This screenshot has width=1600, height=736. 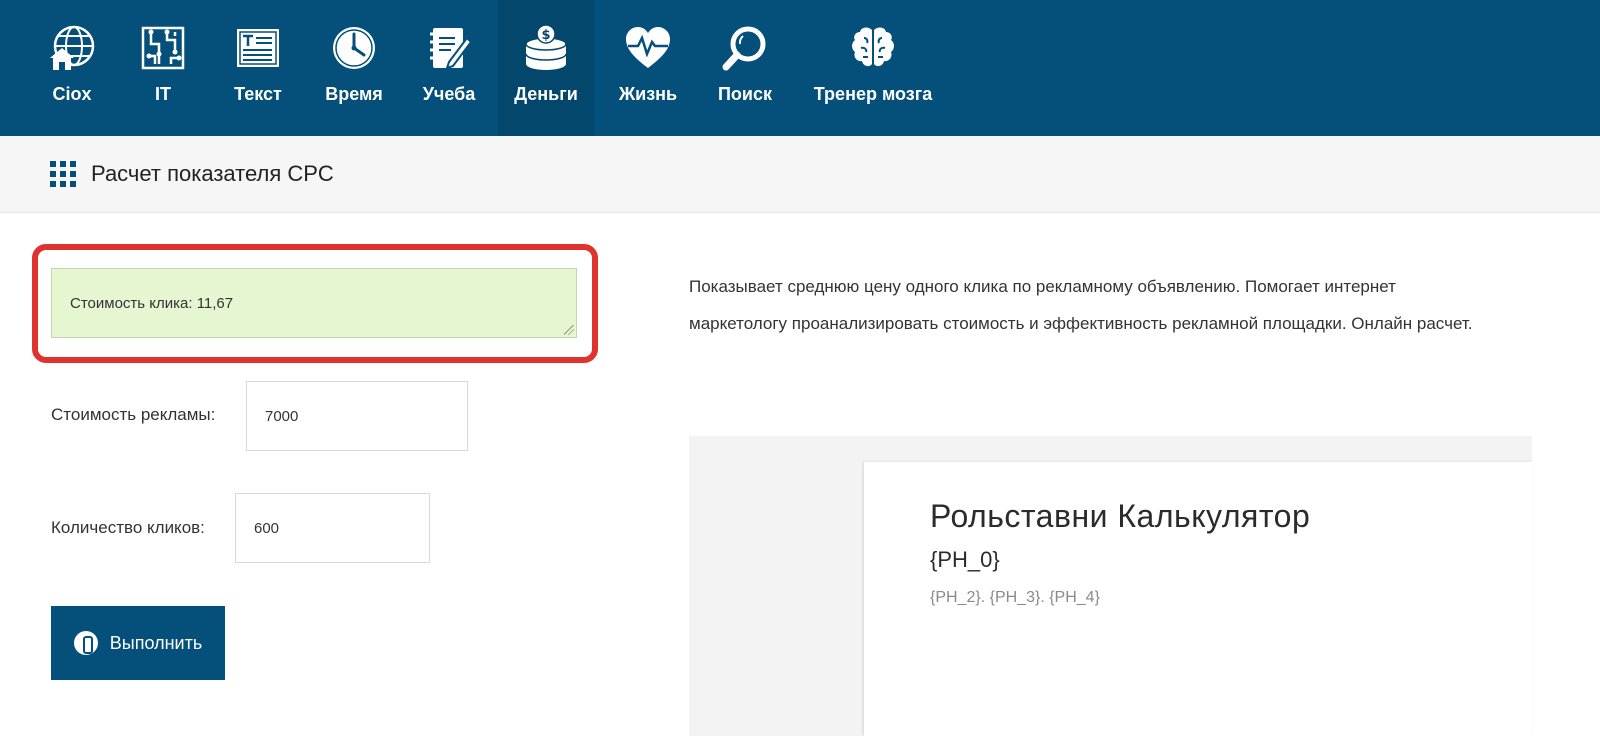 I want to click on result-text: Стоимость клика: 11,67, so click(x=152, y=303).